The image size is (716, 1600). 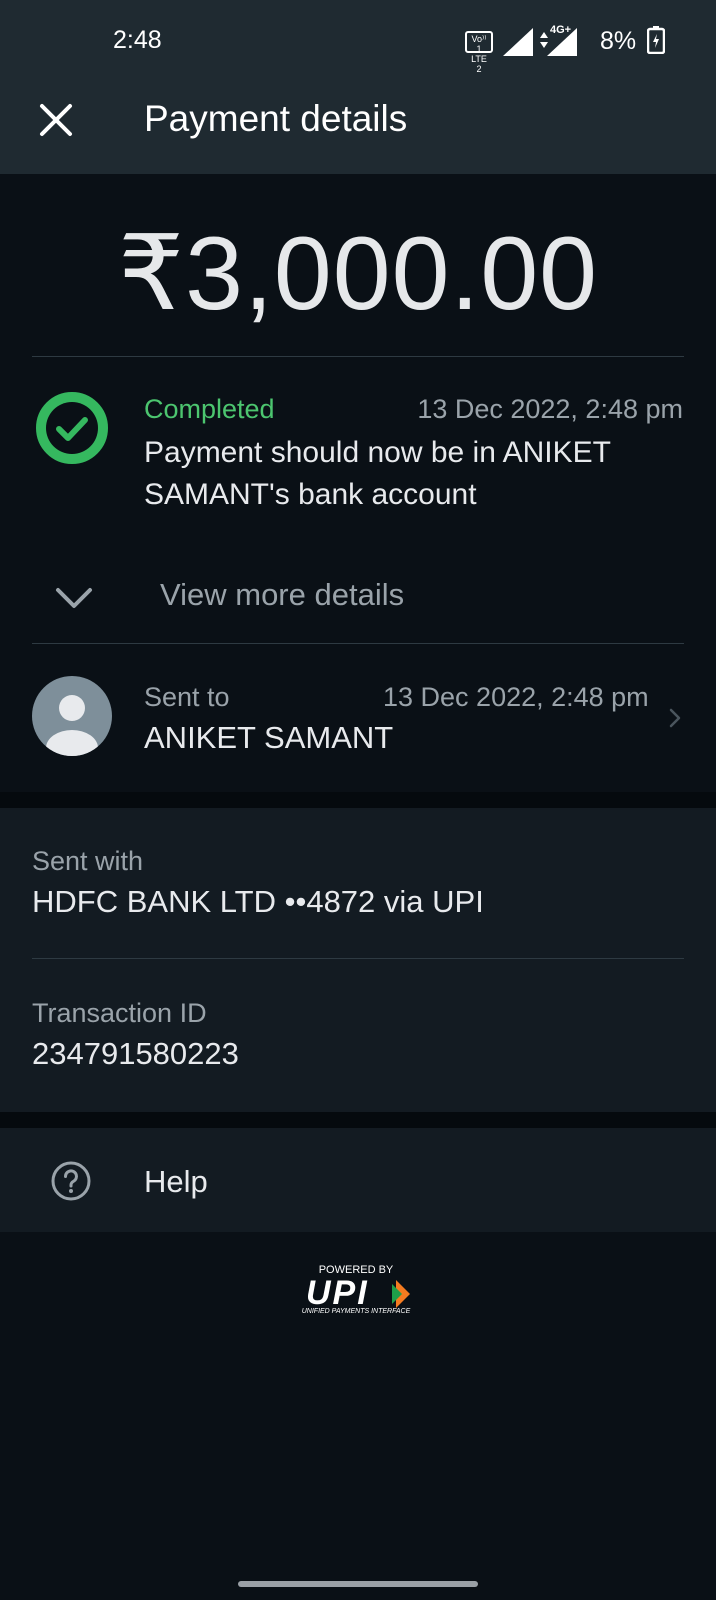 I want to click on chevron-down-icon, so click(x=74, y=598).